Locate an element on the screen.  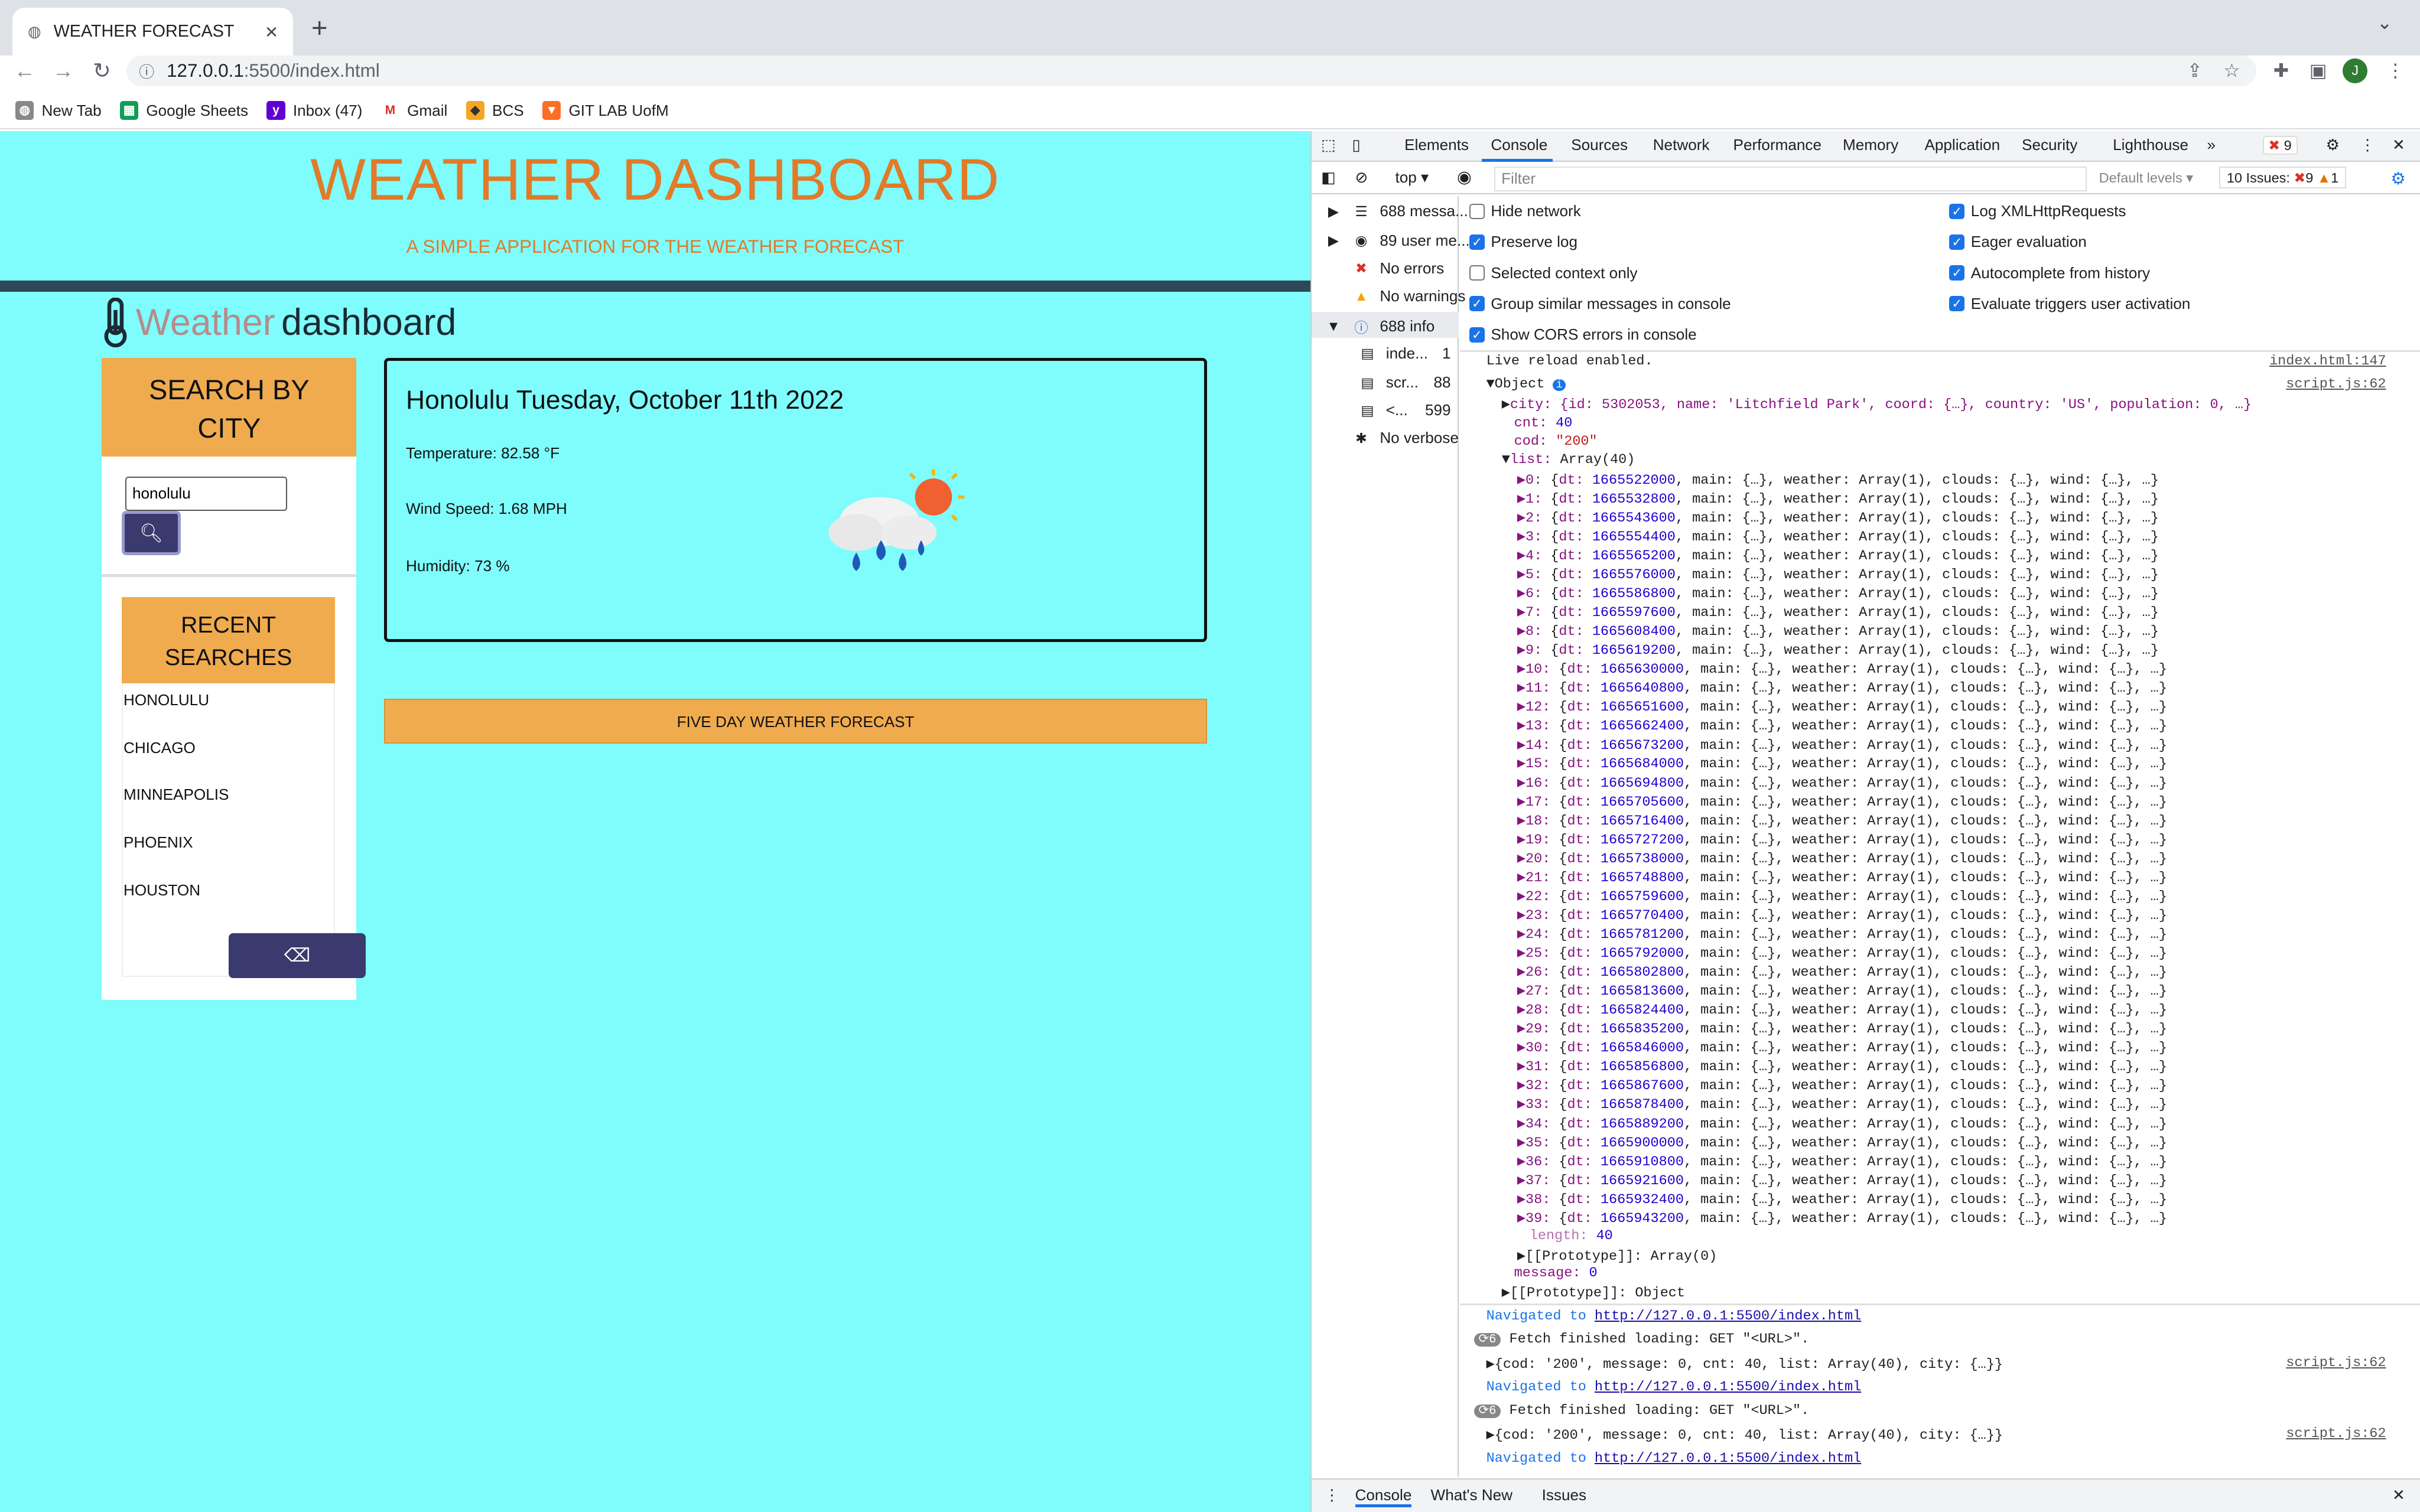
five-day-forecast-button: FIVE DAY WEATHER FORECAST is located at coordinates (795, 721).